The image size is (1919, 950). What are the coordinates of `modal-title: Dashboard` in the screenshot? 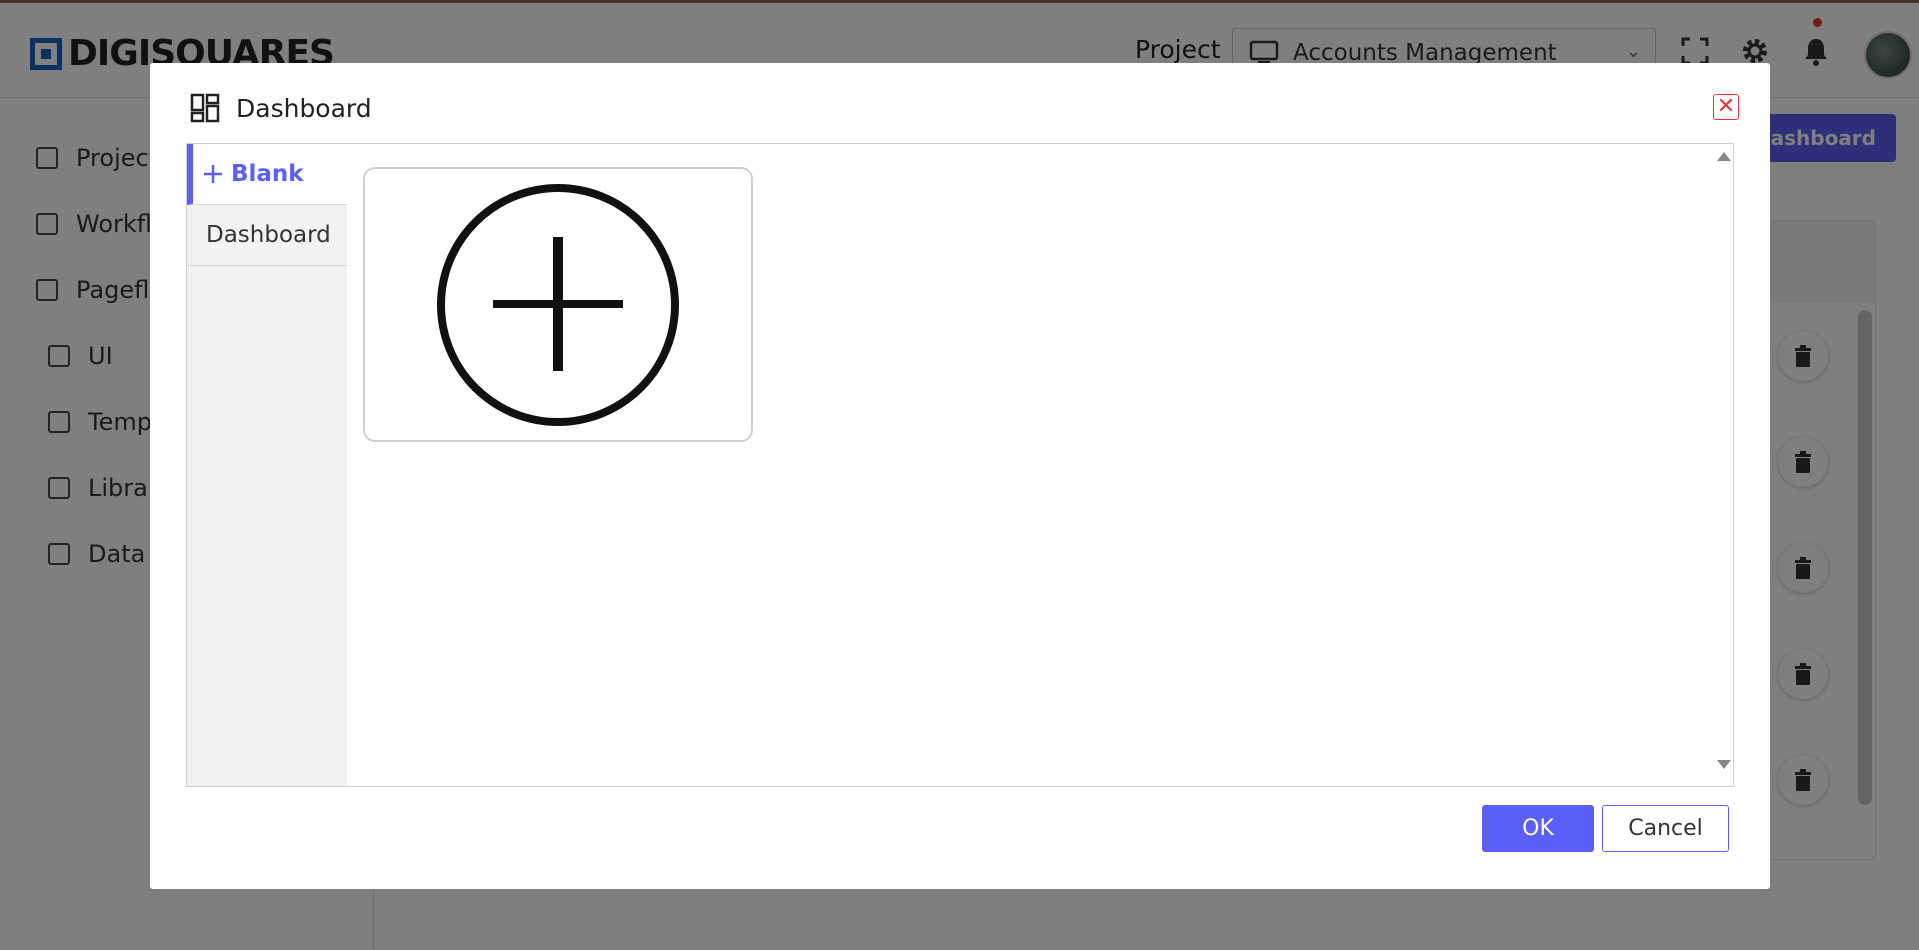 It's located at (304, 108).